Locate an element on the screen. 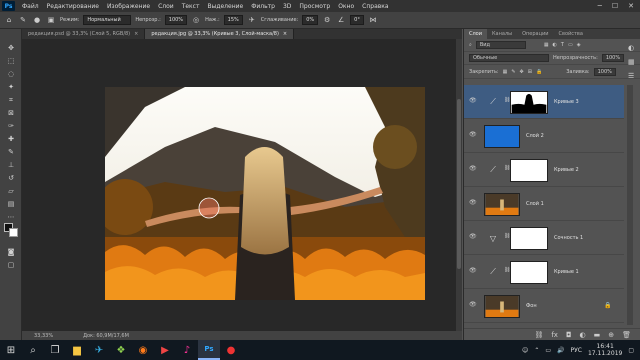 This screenshot has height=360, width=640. menu-file: Файл is located at coordinates (30, 6).